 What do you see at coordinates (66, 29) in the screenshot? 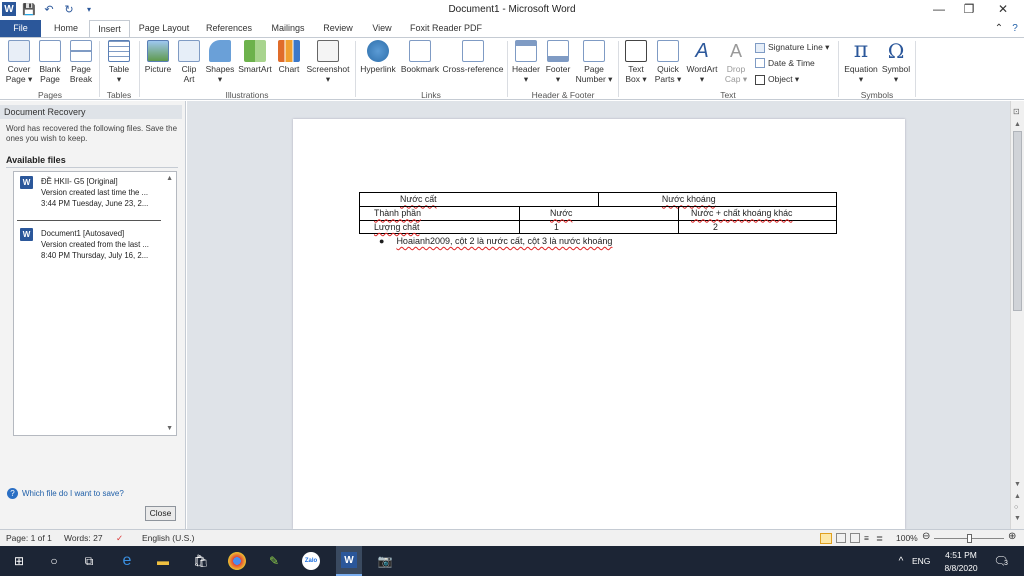
I see `tab-home: Home` at bounding box center [66, 29].